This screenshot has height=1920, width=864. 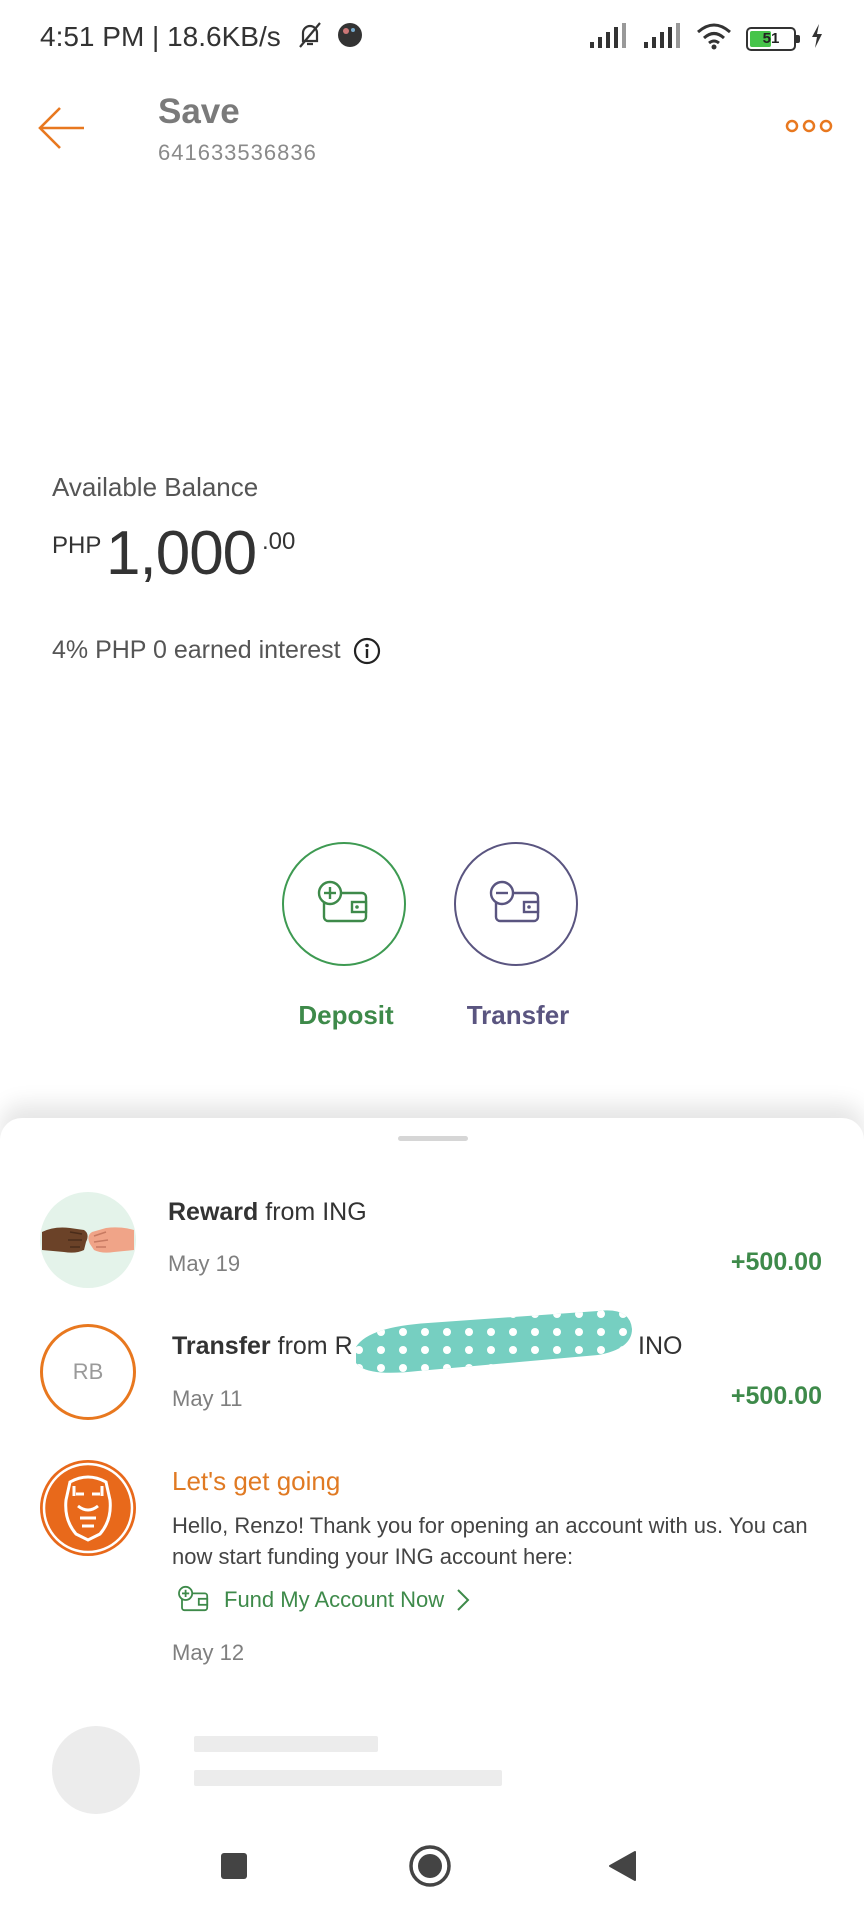 What do you see at coordinates (310, 38) in the screenshot?
I see `bell-muted-icon` at bounding box center [310, 38].